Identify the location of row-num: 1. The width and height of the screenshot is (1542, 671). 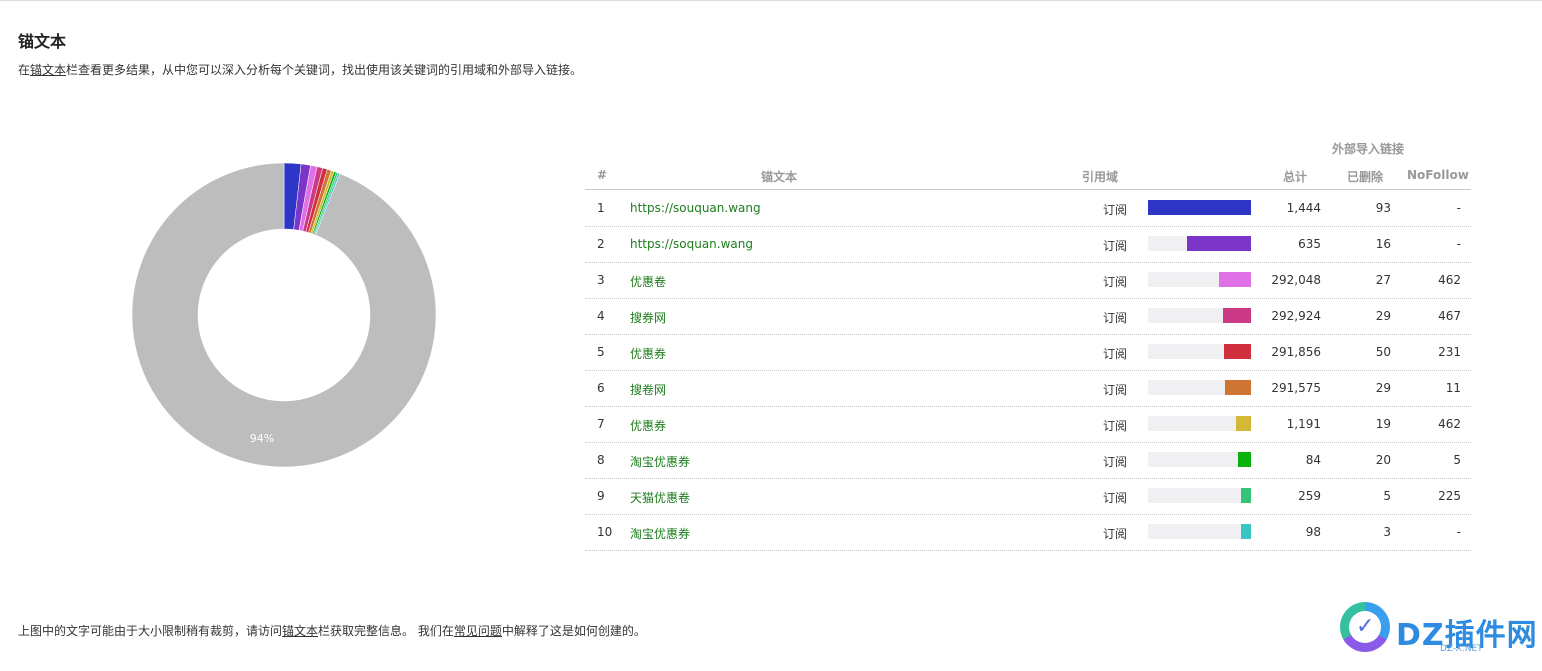
(601, 208).